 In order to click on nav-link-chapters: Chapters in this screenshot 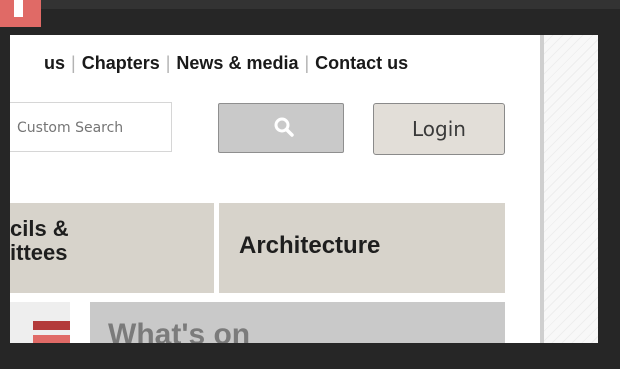, I will do `click(121, 63)`.